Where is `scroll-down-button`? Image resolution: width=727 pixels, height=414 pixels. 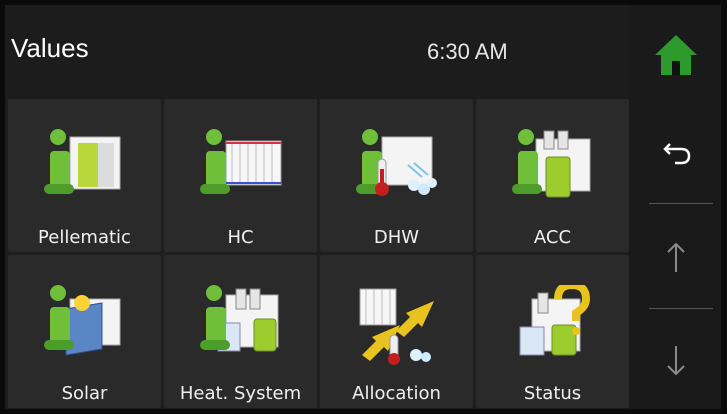 scroll-down-button is located at coordinates (676, 361).